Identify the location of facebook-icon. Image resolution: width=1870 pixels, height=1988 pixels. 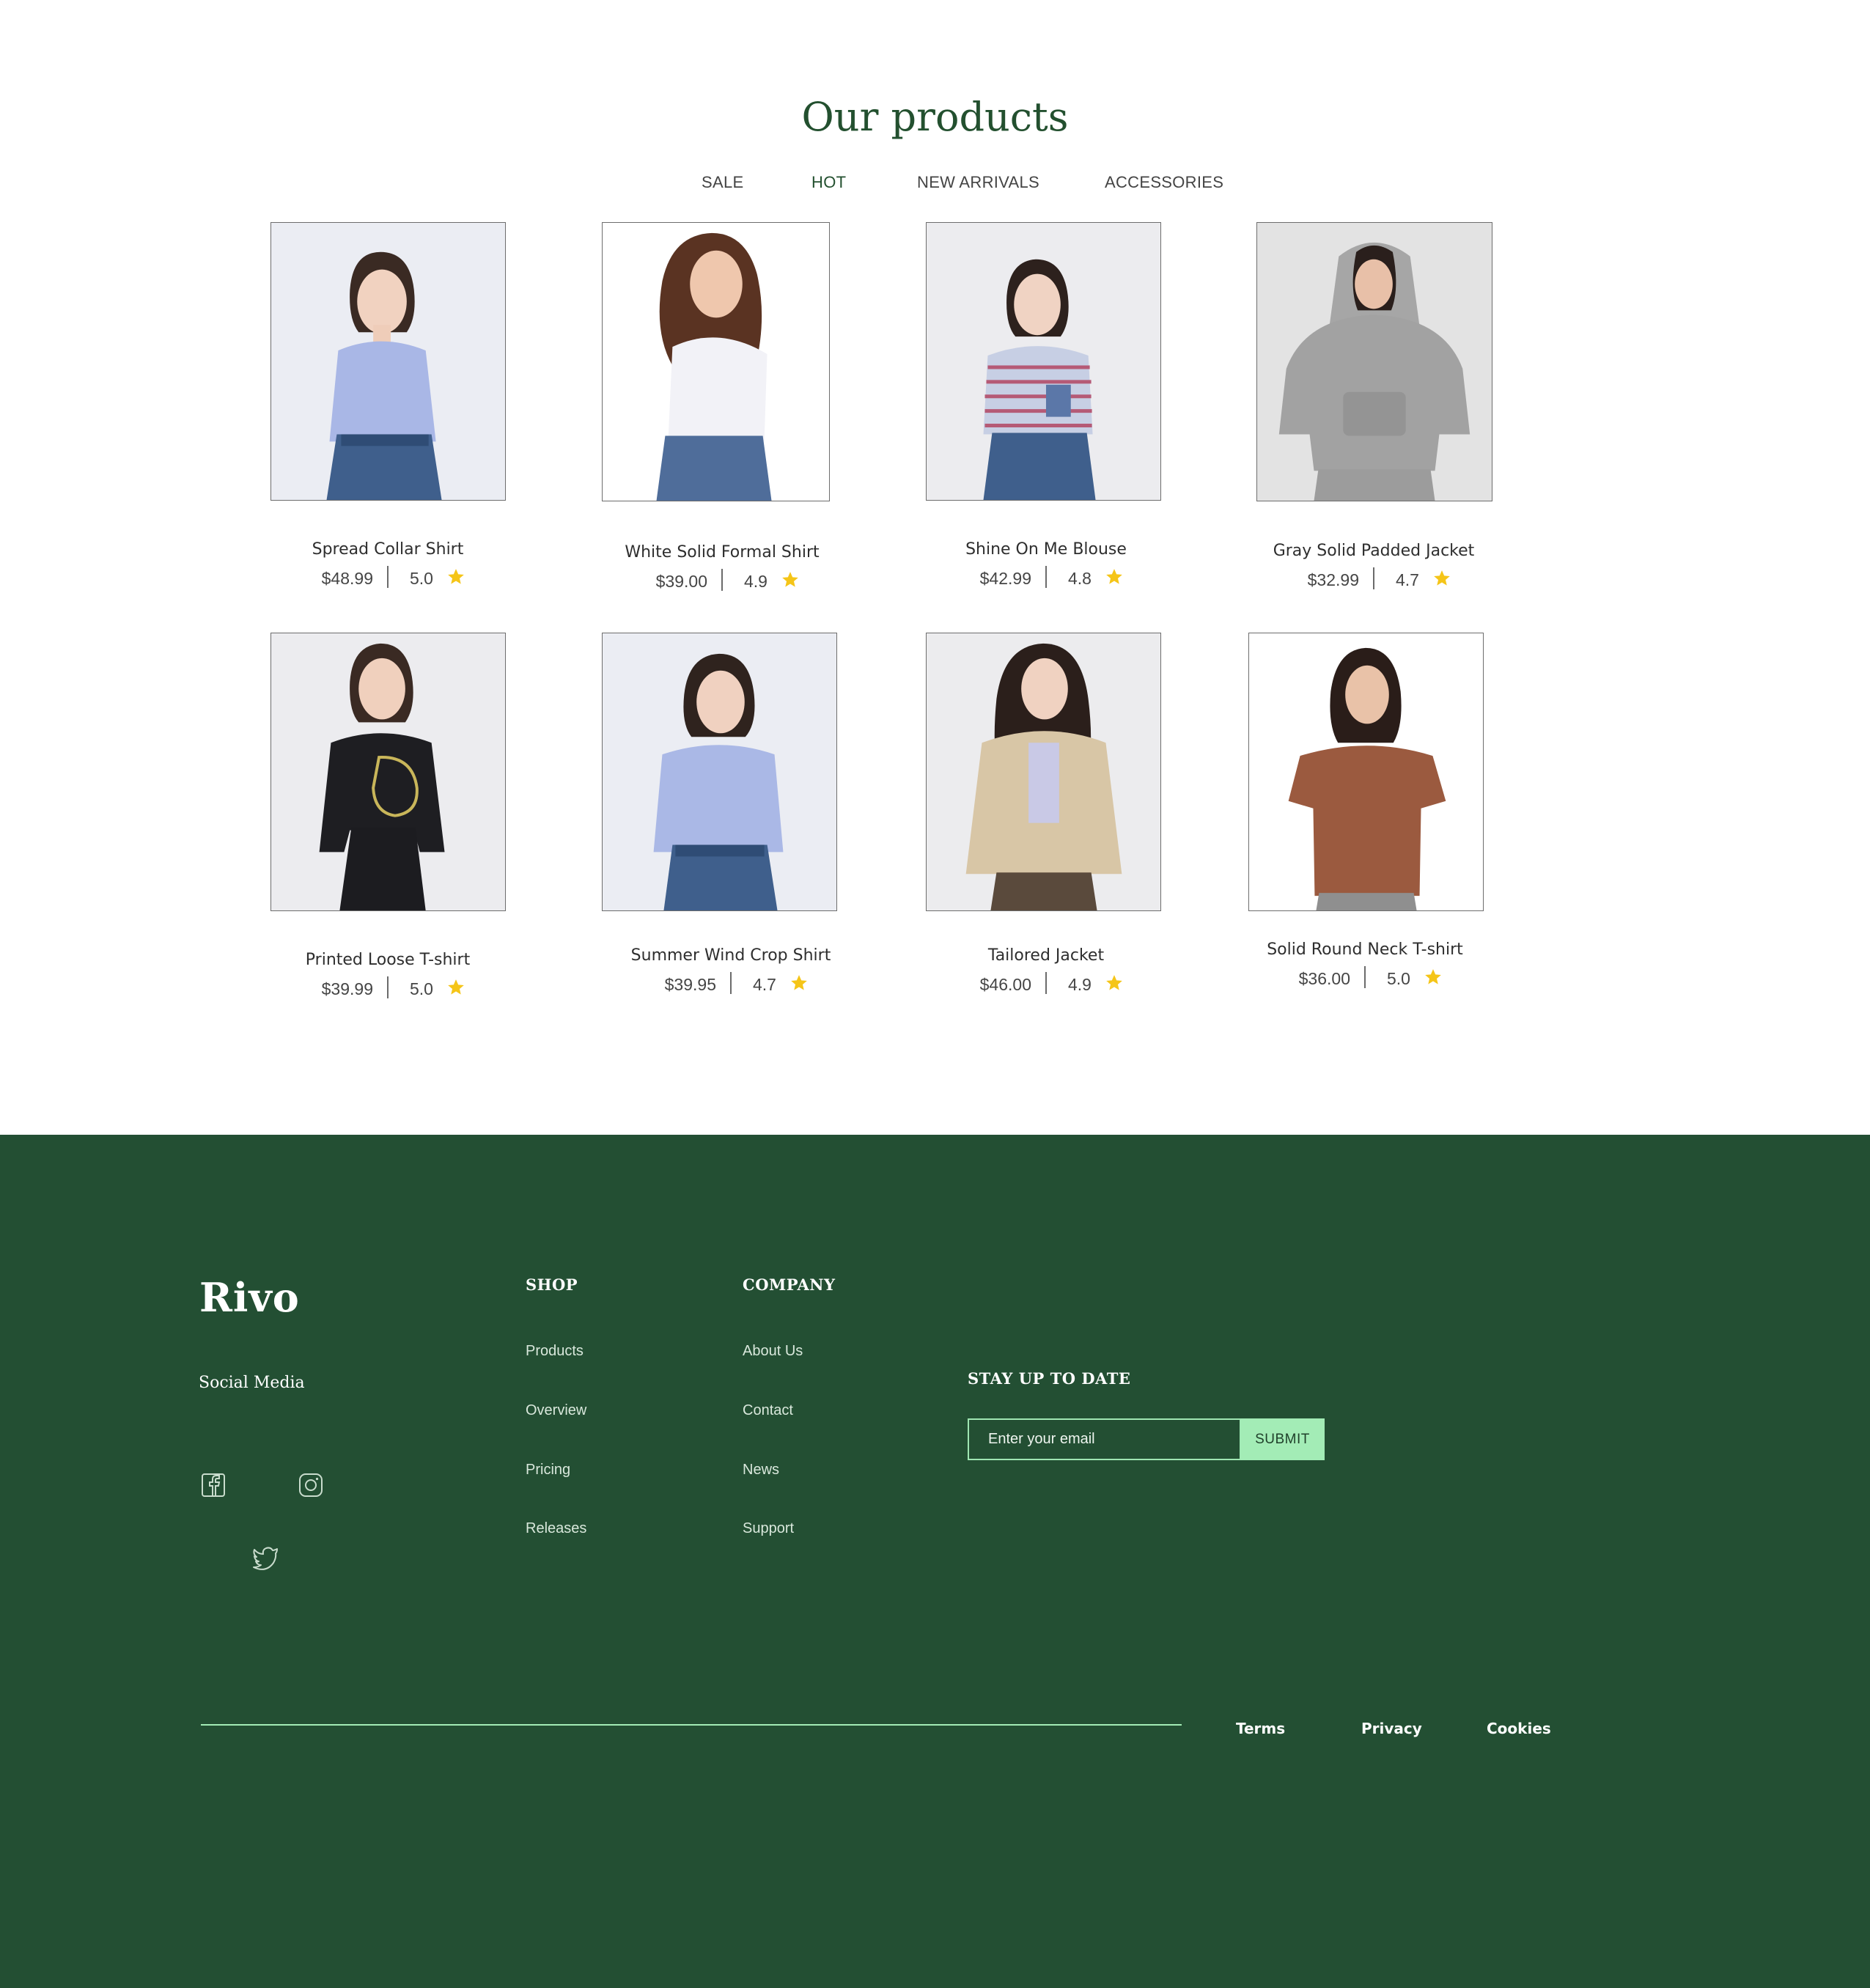
(213, 1485).